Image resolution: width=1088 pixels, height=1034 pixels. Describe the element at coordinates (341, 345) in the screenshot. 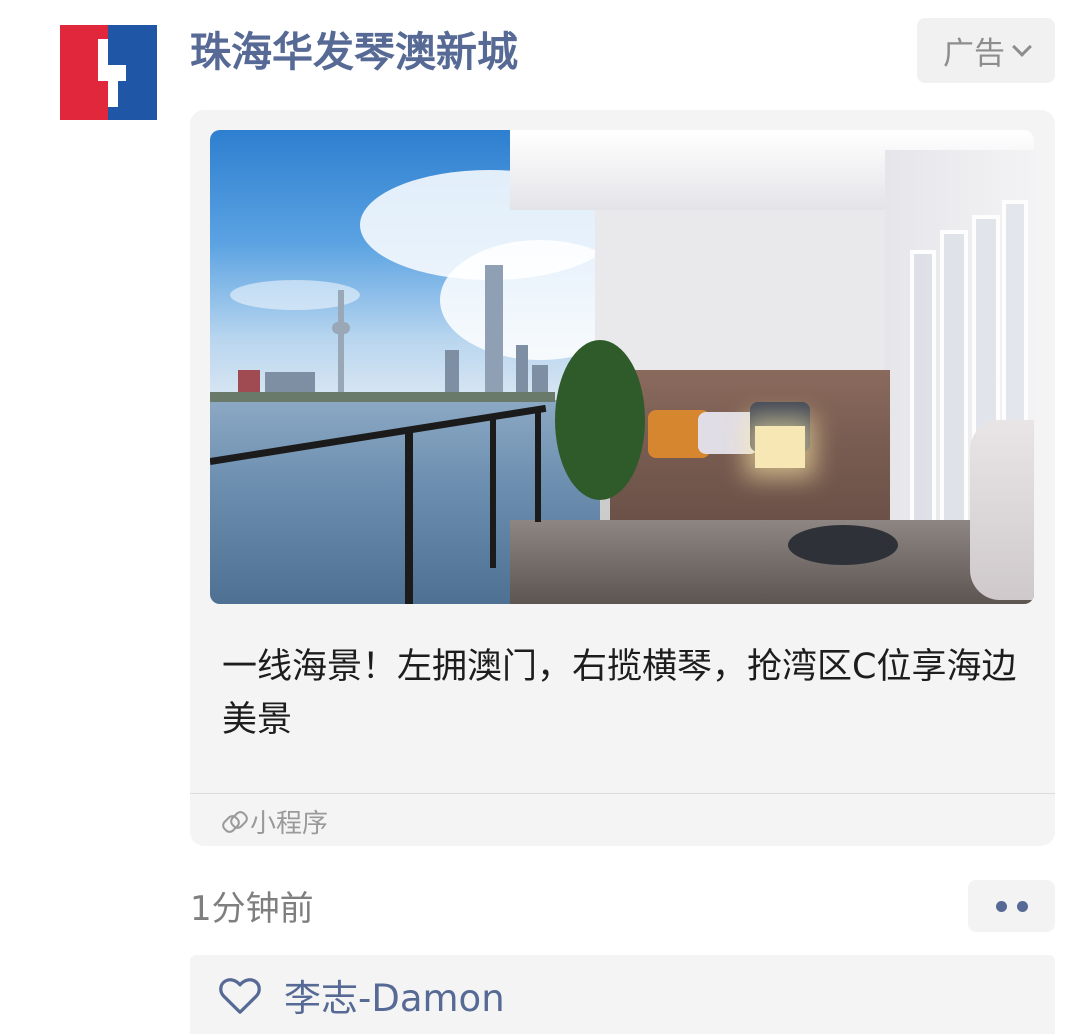

I see `skyline-tower` at that location.